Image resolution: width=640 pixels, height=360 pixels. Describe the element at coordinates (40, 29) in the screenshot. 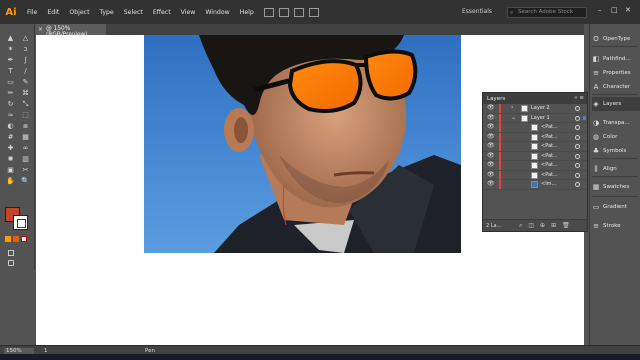

I see `close-tab-icon: ×` at that location.